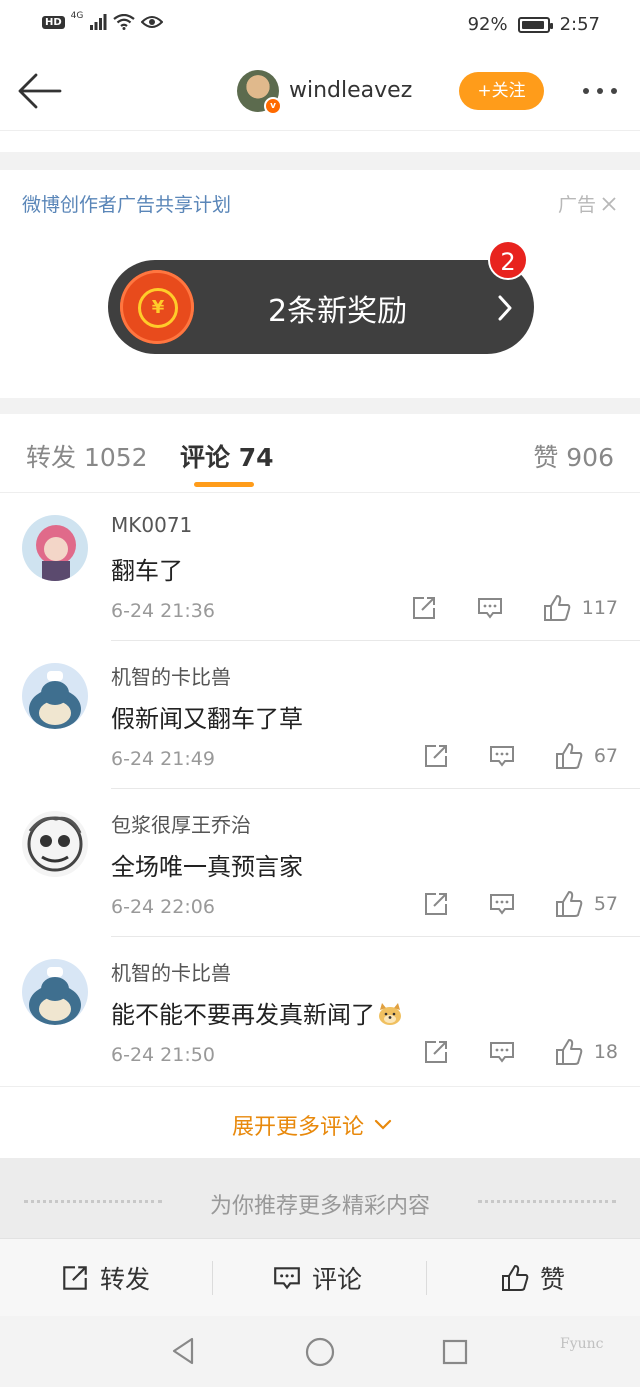  What do you see at coordinates (163, 1055) in the screenshot?
I see `comment-time: 6-24 21:50` at bounding box center [163, 1055].